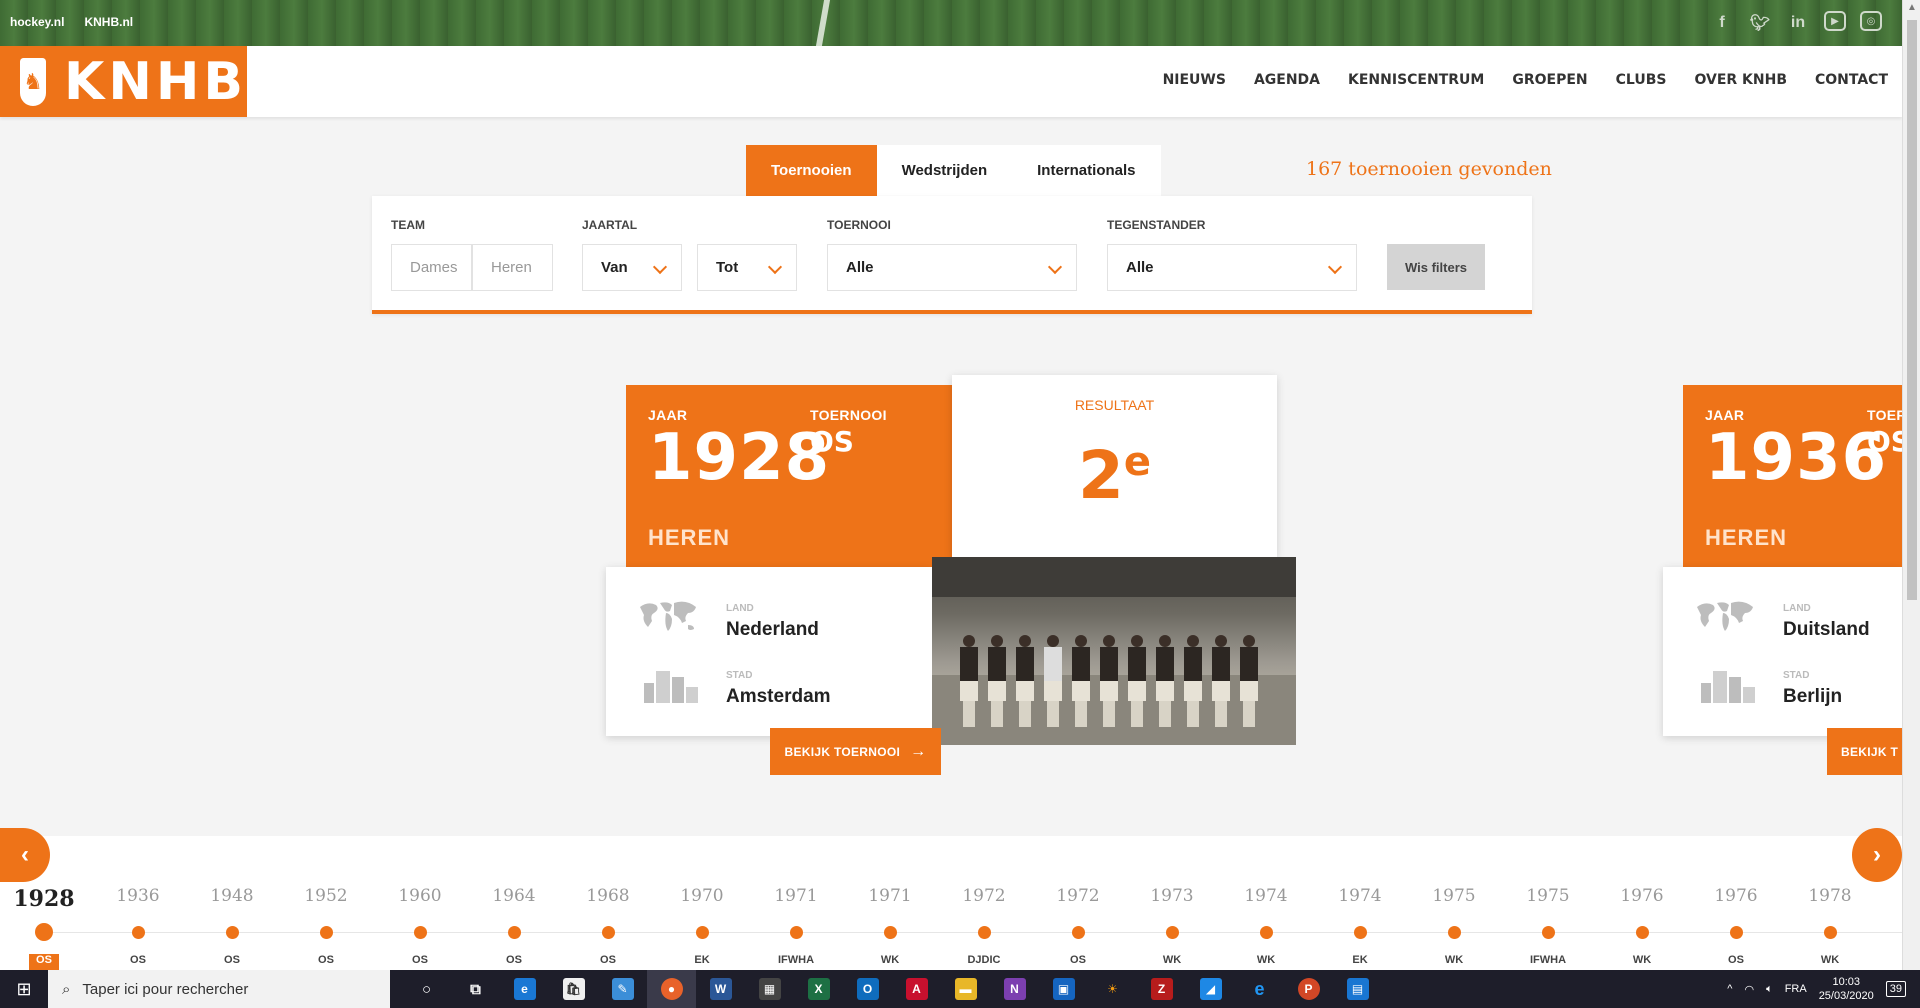  What do you see at coordinates (1912, 310) in the screenshot?
I see `scrollbar-thumb` at bounding box center [1912, 310].